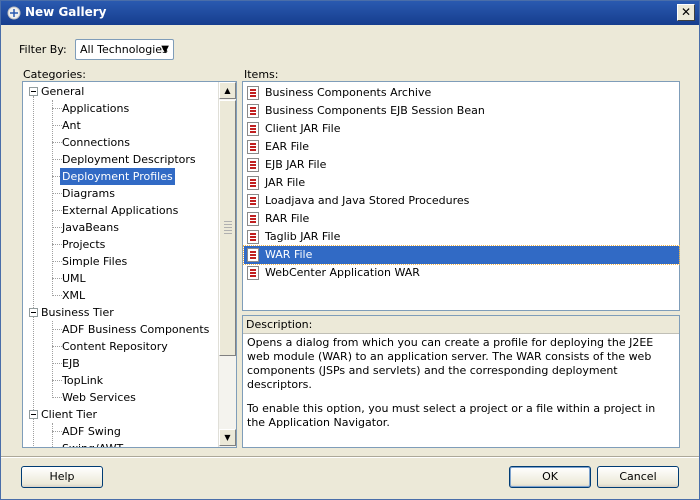 This screenshot has height=500, width=700. I want to click on item-label: Loadjava and Java Stored Procedures, so click(367, 200).